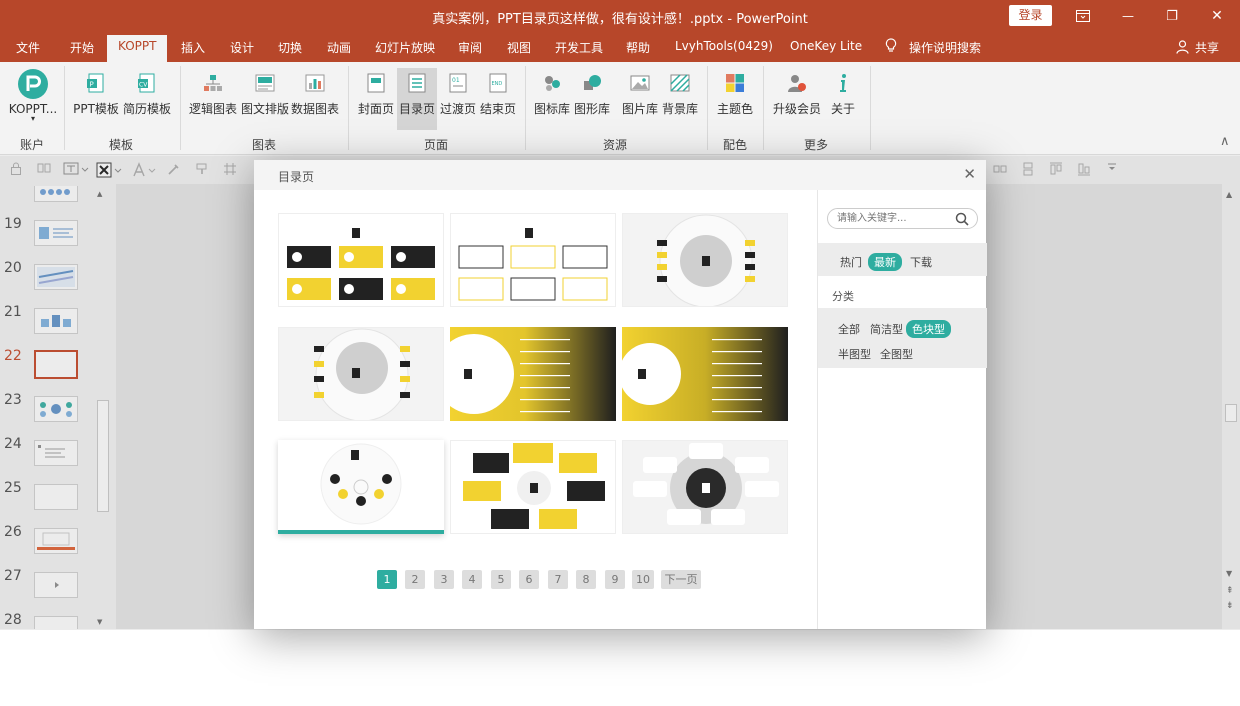 This screenshot has height=706, width=1240. I want to click on tab-view: 视图, so click(519, 47).